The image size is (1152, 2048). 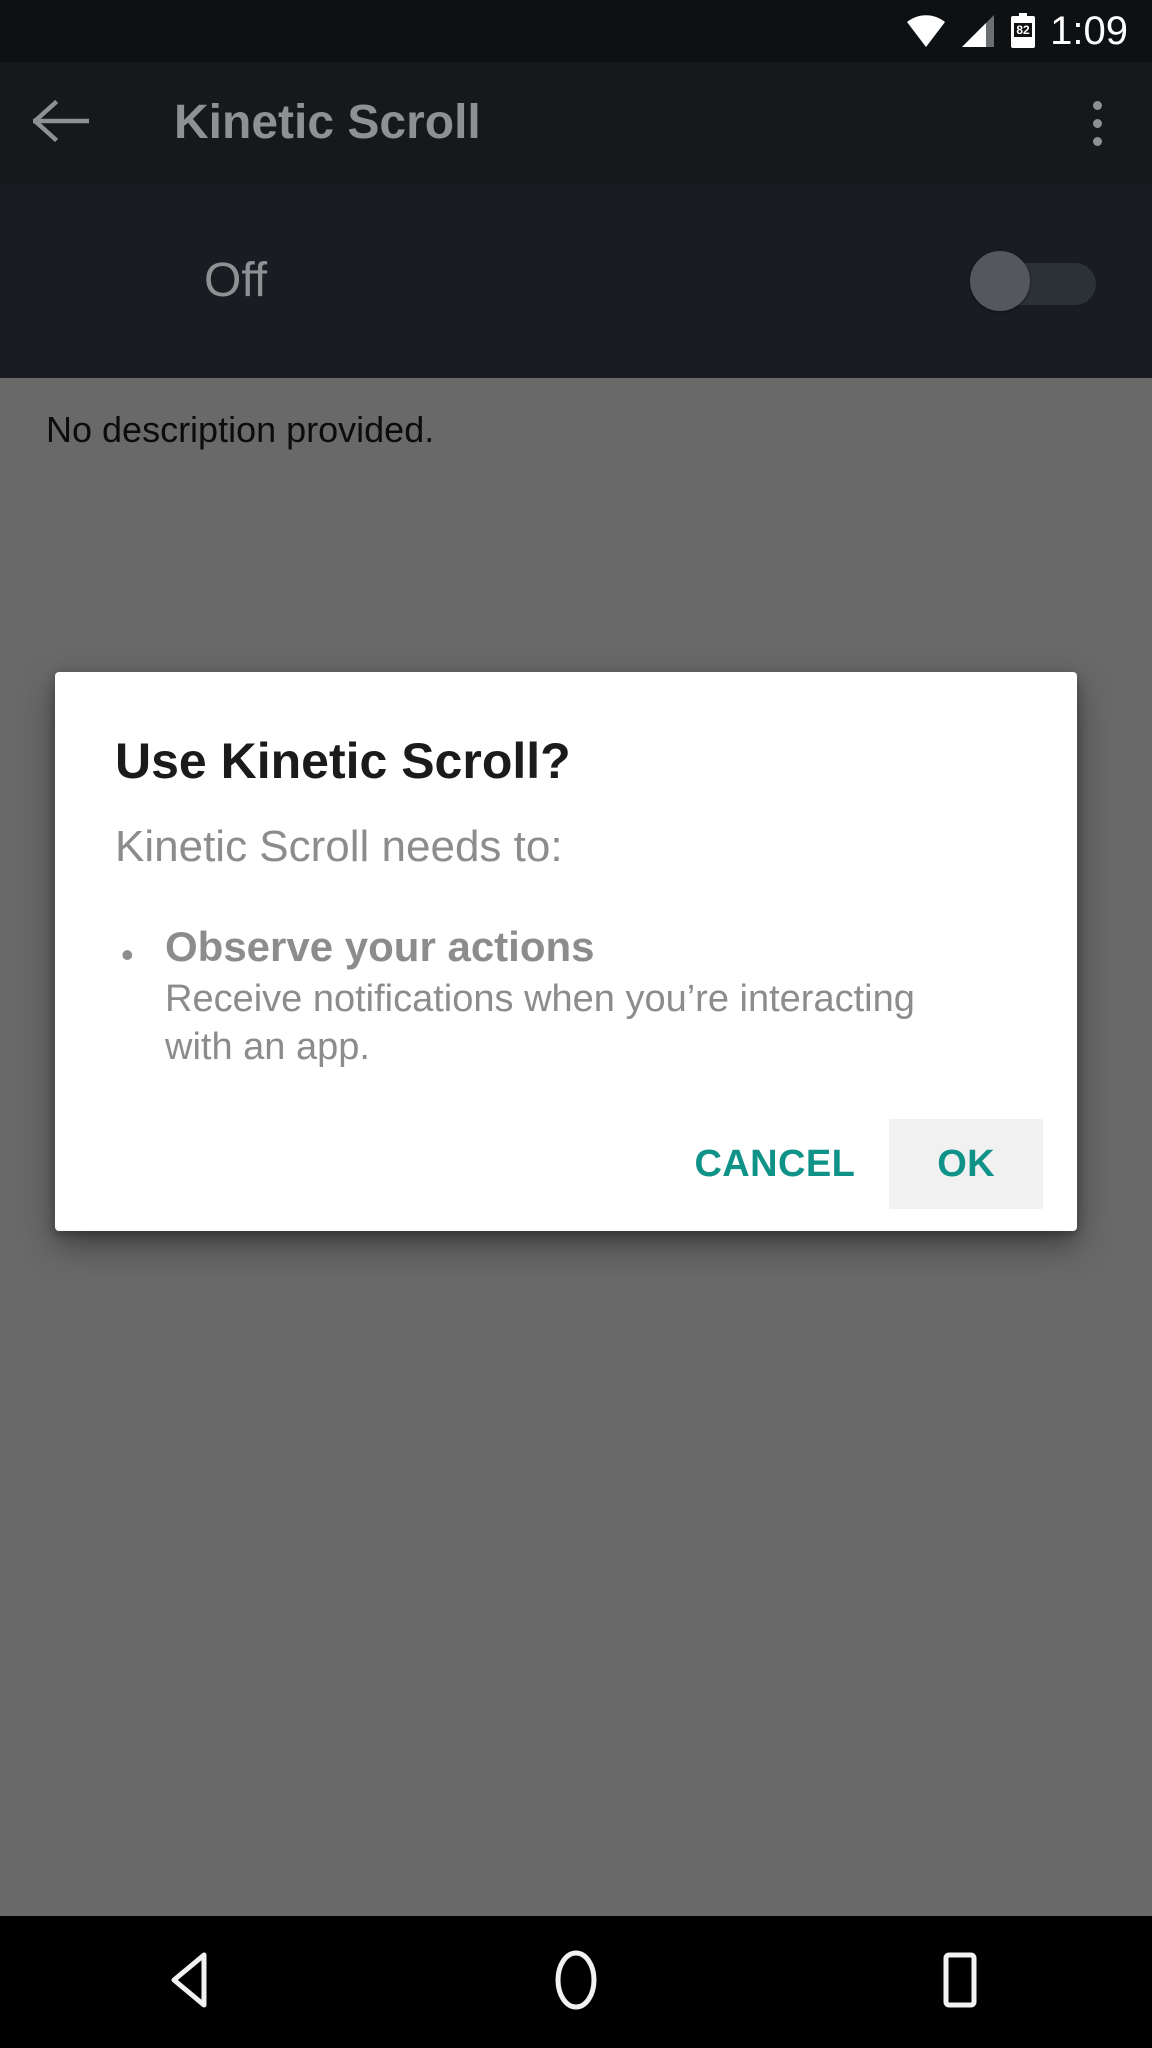 What do you see at coordinates (339, 846) in the screenshot?
I see `dialog-subtitle: Kinetic Scroll needs to:` at bounding box center [339, 846].